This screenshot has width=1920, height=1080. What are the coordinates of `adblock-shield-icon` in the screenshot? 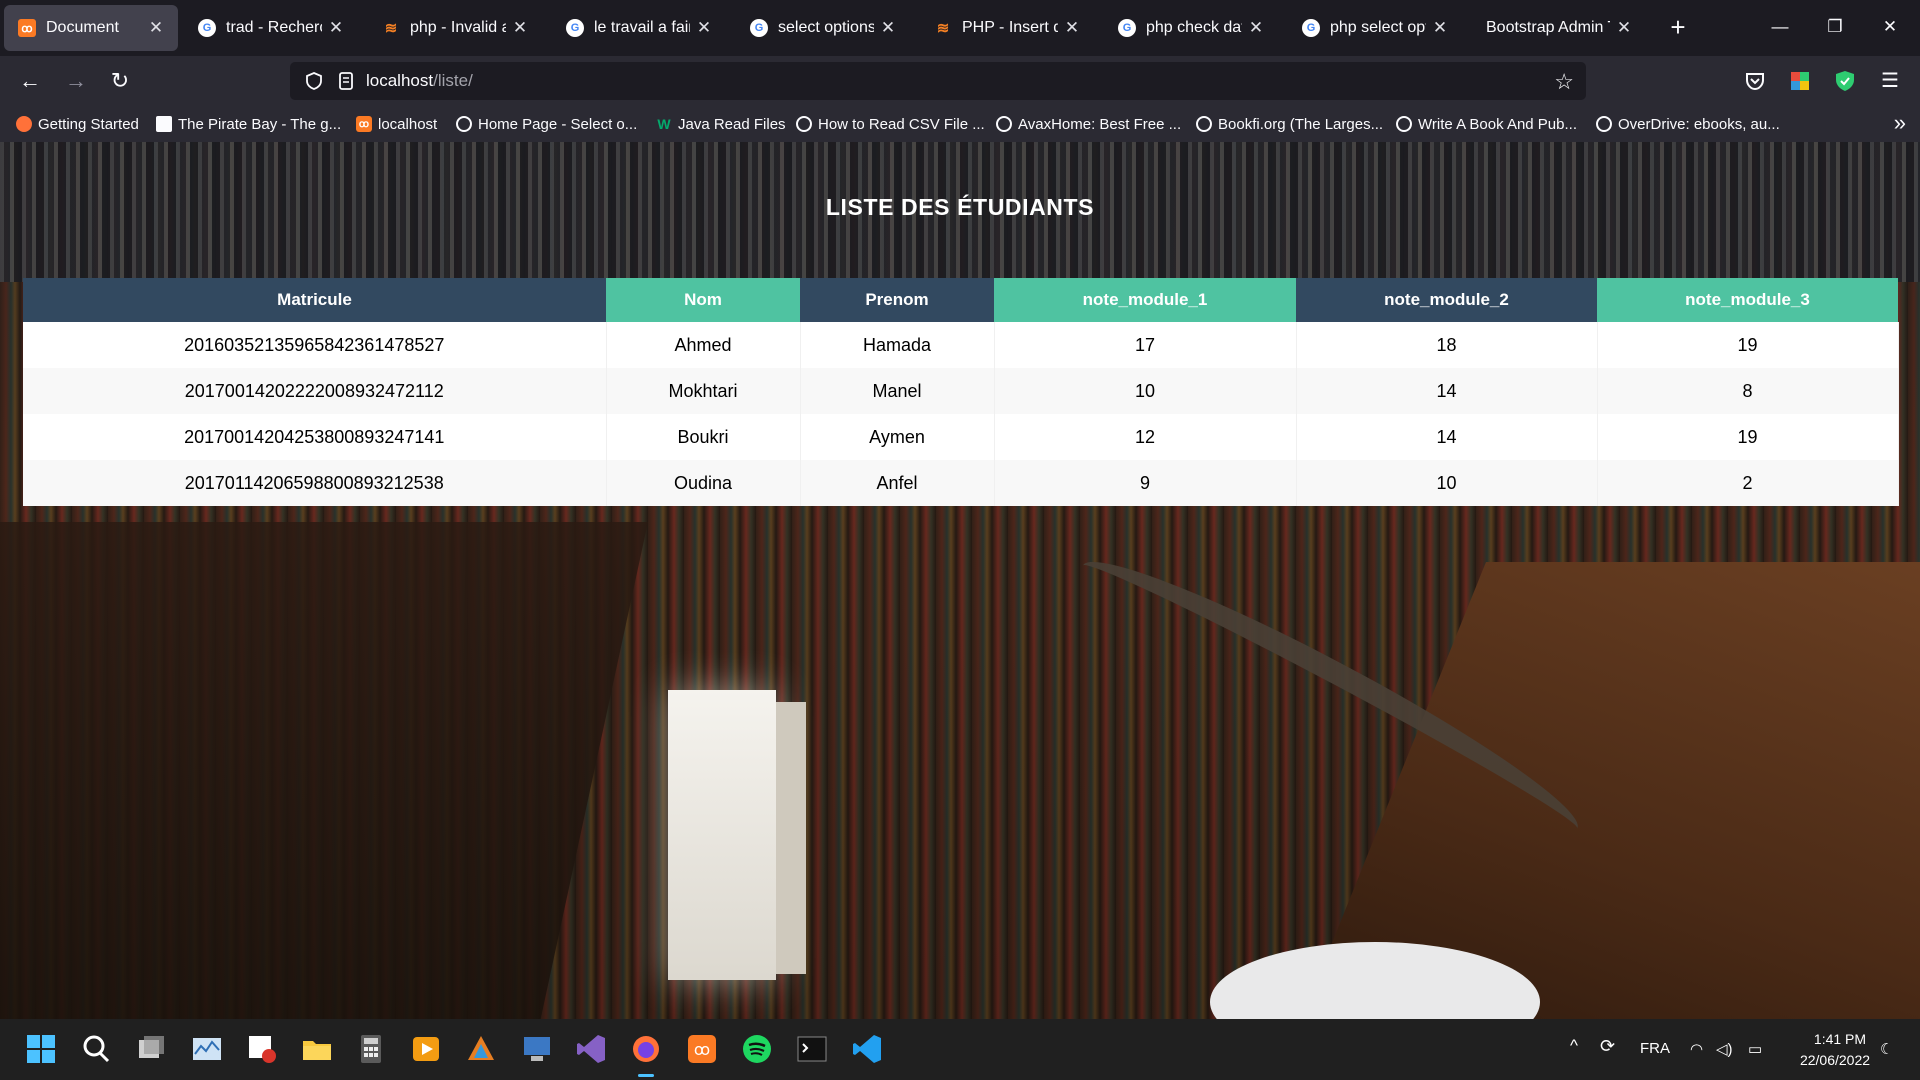 It's located at (1845, 81).